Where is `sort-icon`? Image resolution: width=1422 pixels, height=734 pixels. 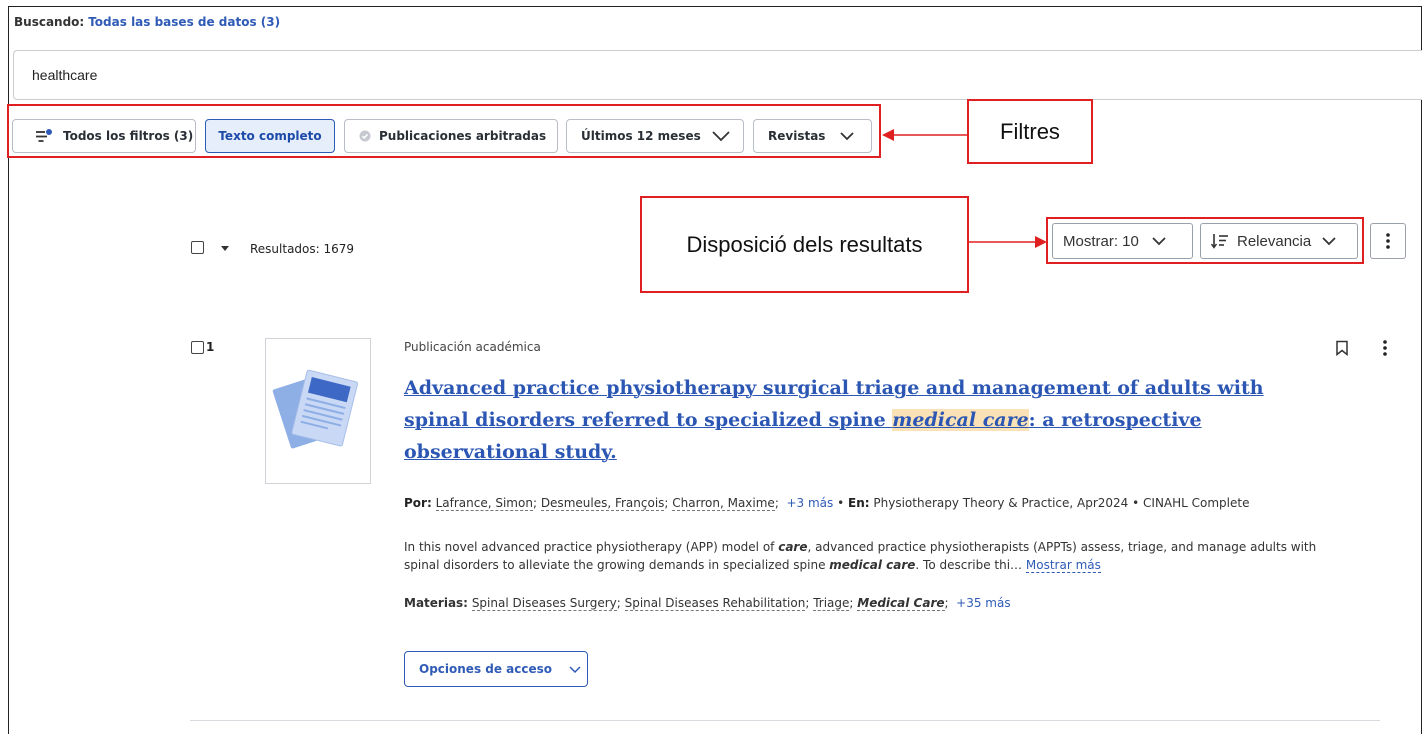
sort-icon is located at coordinates (1219, 241).